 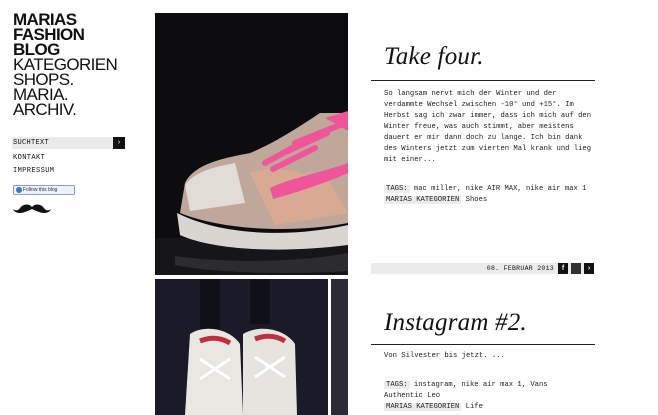 What do you see at coordinates (520, 268) in the screenshot?
I see `post-date: 08. FEBRUAR 2013` at bounding box center [520, 268].